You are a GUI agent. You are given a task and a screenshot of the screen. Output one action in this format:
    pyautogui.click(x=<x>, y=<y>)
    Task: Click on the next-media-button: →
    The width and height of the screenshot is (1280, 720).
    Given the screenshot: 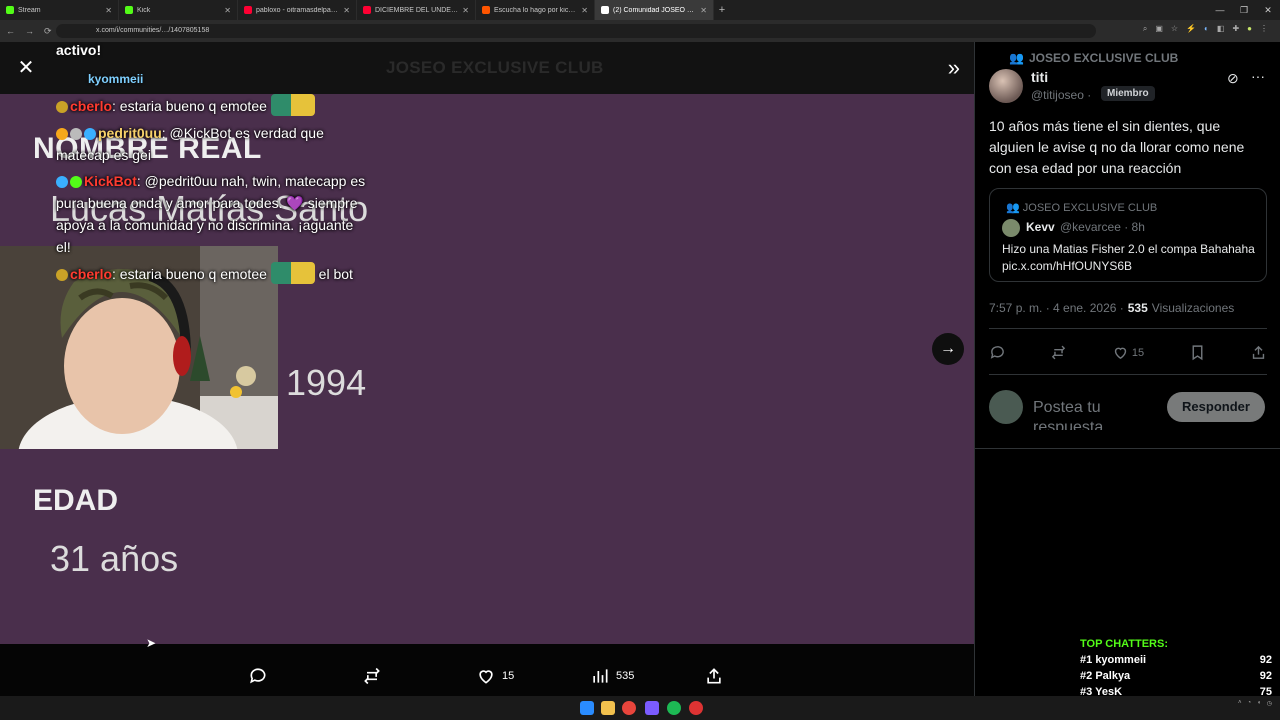 What is the action you would take?
    pyautogui.click(x=948, y=349)
    